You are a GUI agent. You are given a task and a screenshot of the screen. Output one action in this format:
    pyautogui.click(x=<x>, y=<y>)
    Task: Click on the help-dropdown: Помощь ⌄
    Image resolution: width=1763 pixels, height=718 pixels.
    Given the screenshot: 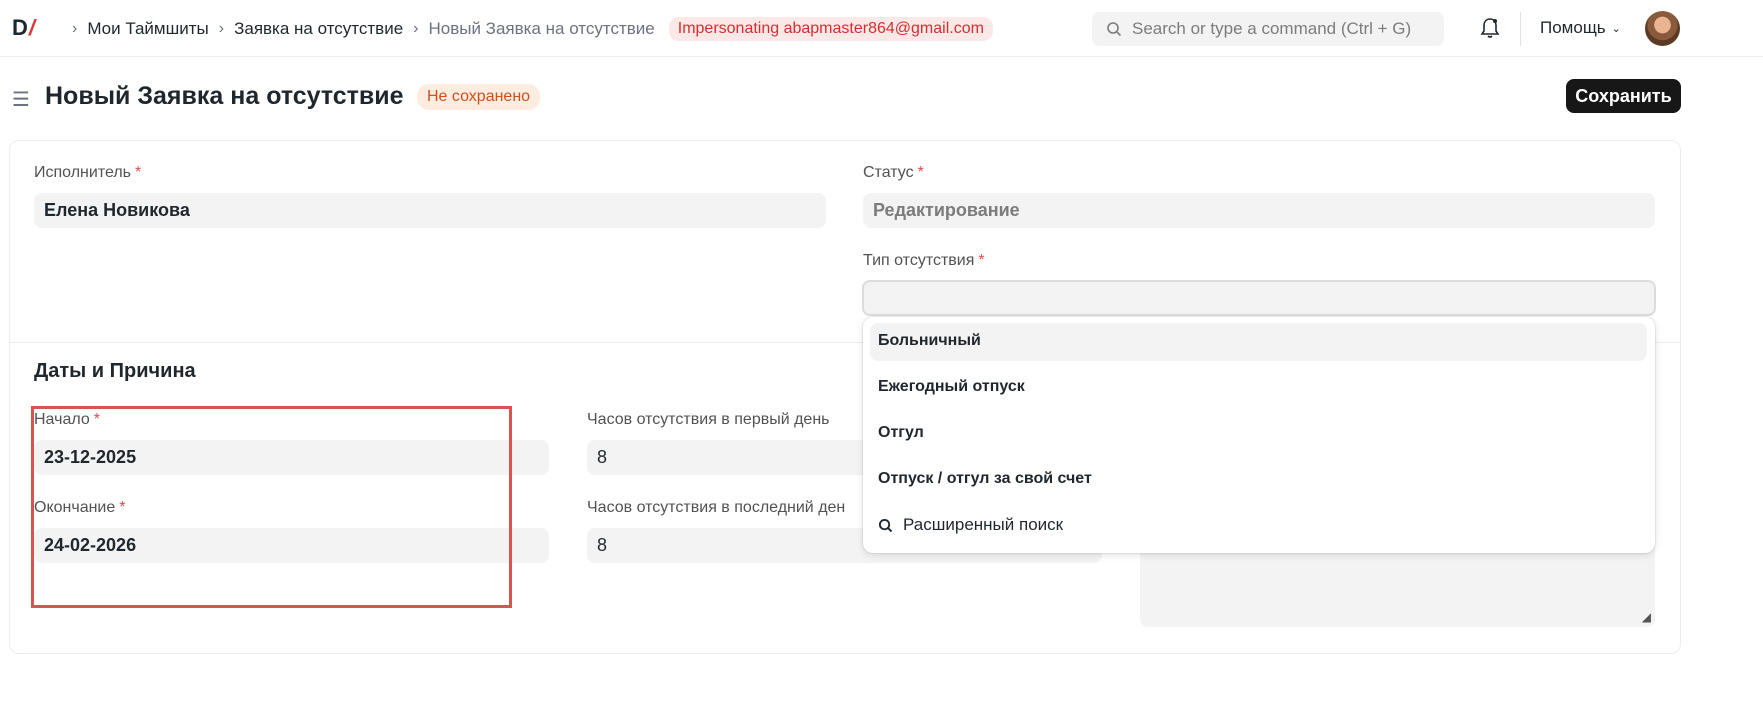 What is the action you would take?
    pyautogui.click(x=1580, y=28)
    